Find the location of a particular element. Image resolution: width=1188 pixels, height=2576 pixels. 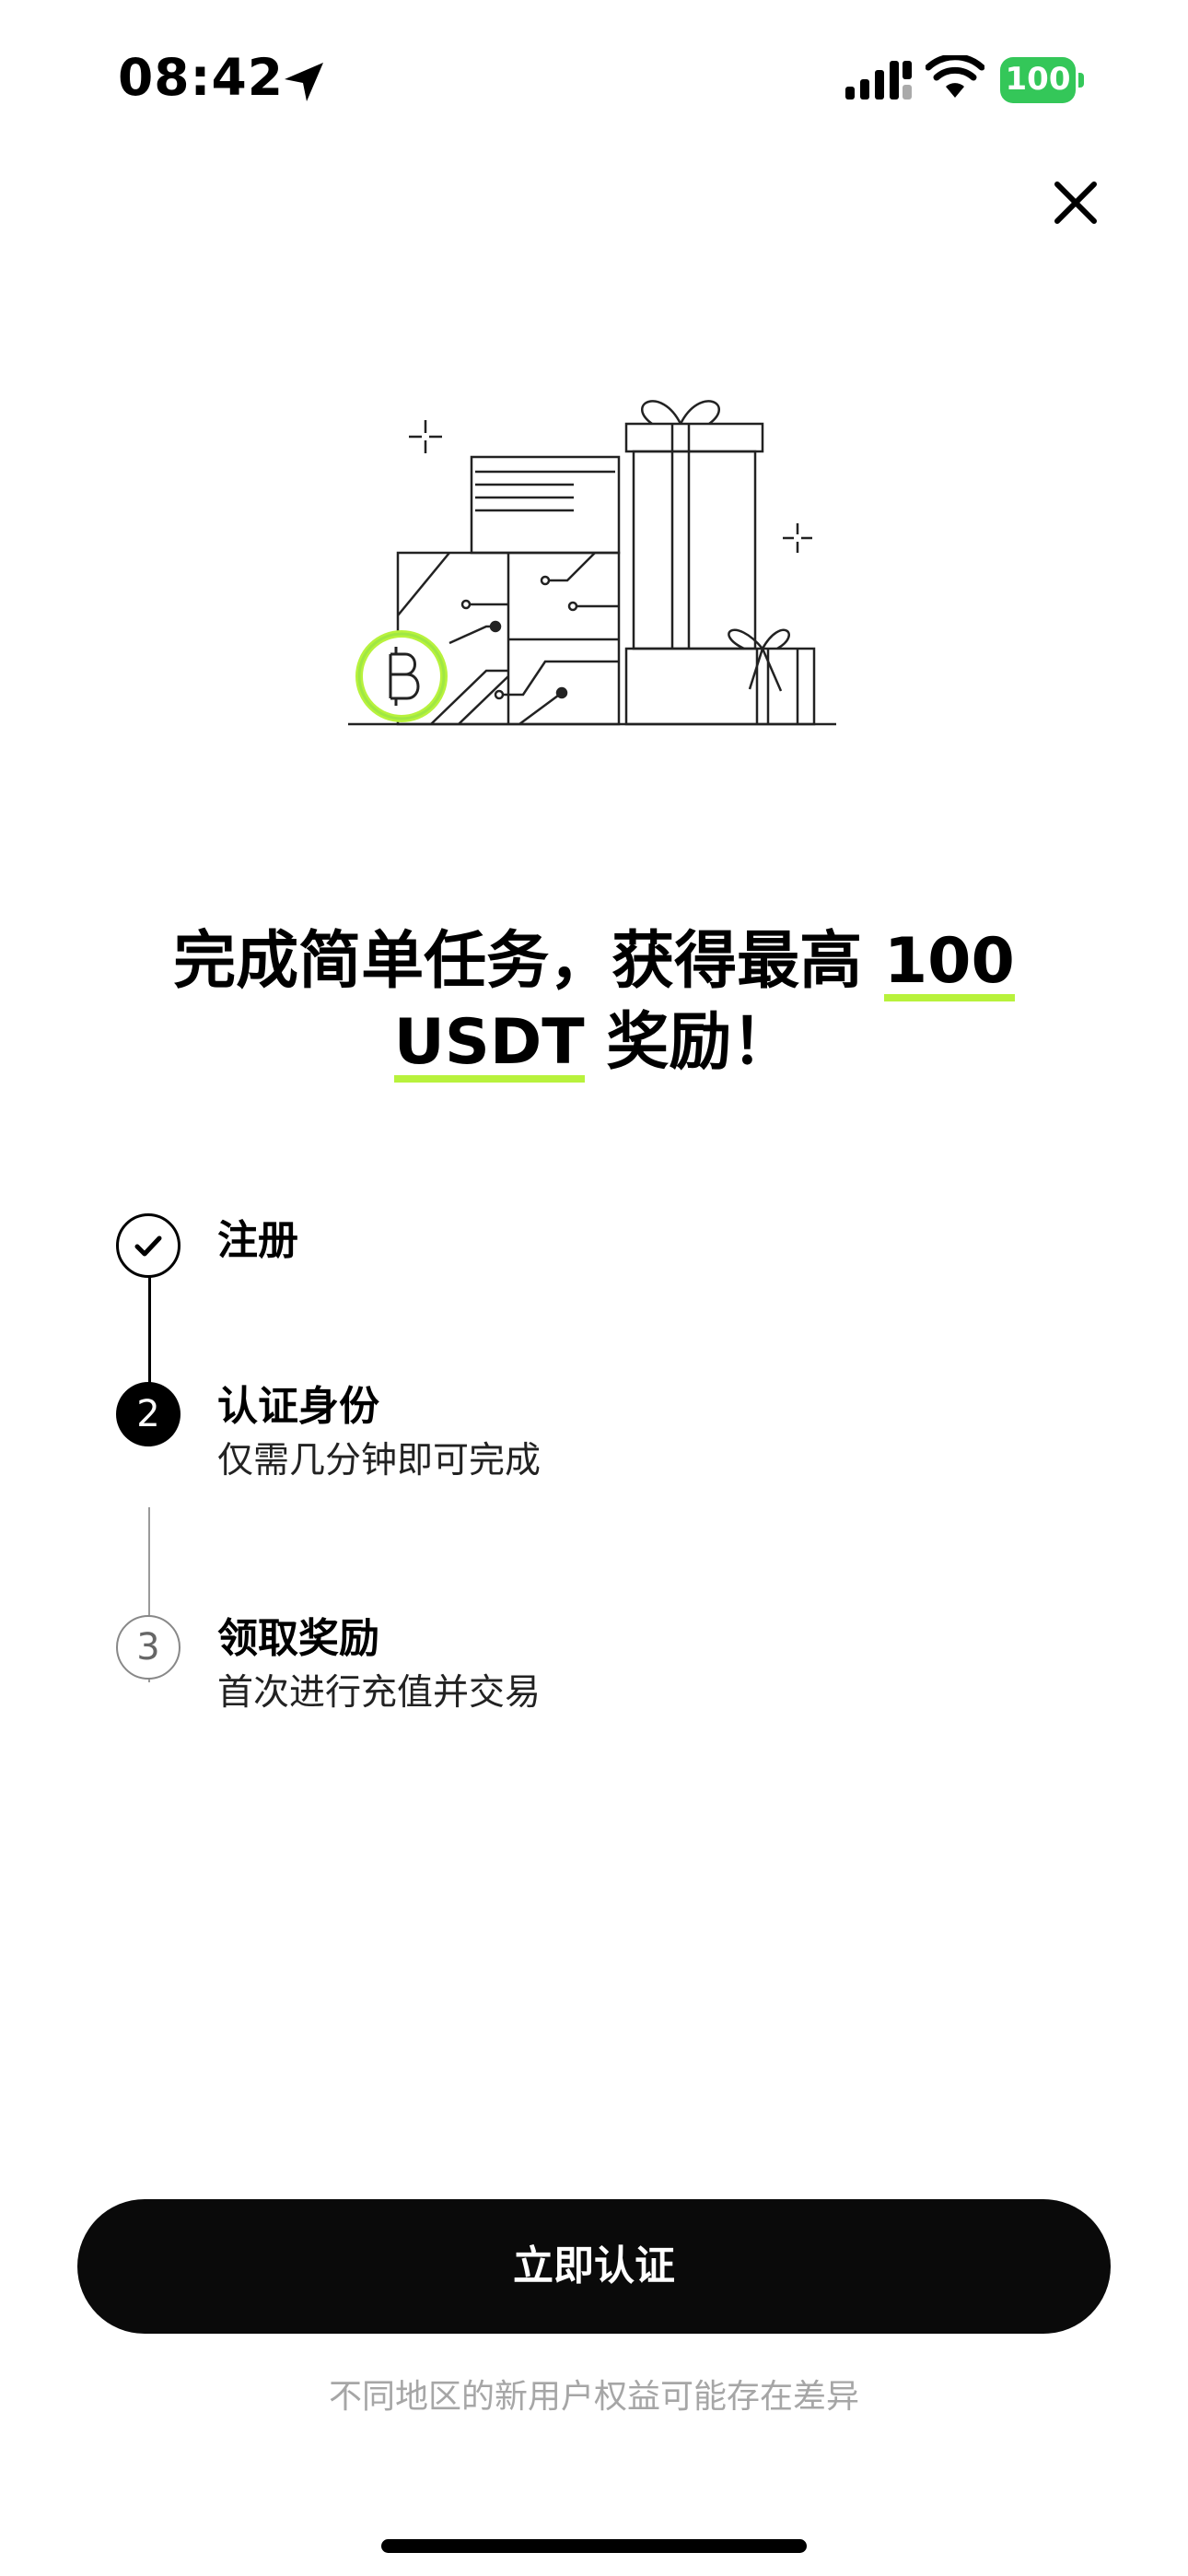

verify-now-button: 立即认证 is located at coordinates (594, 2266).